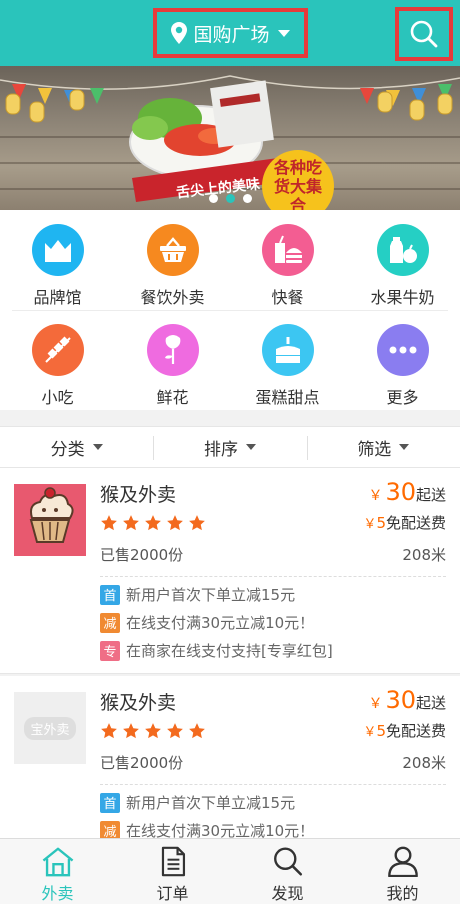 The image size is (460, 904). I want to click on top-bar: 国购广场, so click(230, 33).